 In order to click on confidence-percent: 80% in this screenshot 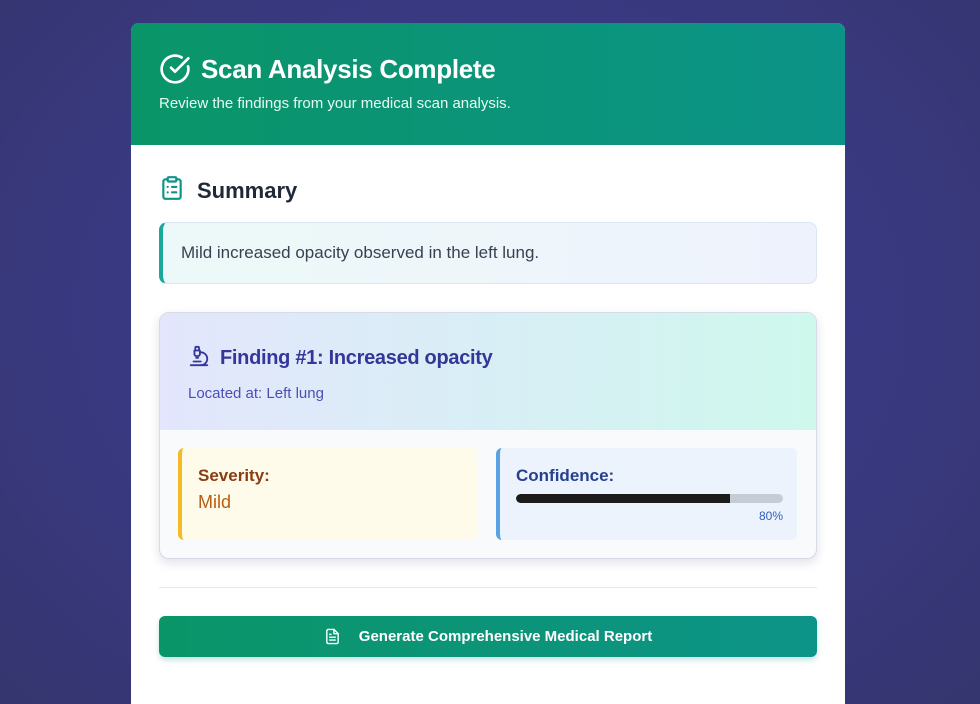, I will do `click(770, 516)`.